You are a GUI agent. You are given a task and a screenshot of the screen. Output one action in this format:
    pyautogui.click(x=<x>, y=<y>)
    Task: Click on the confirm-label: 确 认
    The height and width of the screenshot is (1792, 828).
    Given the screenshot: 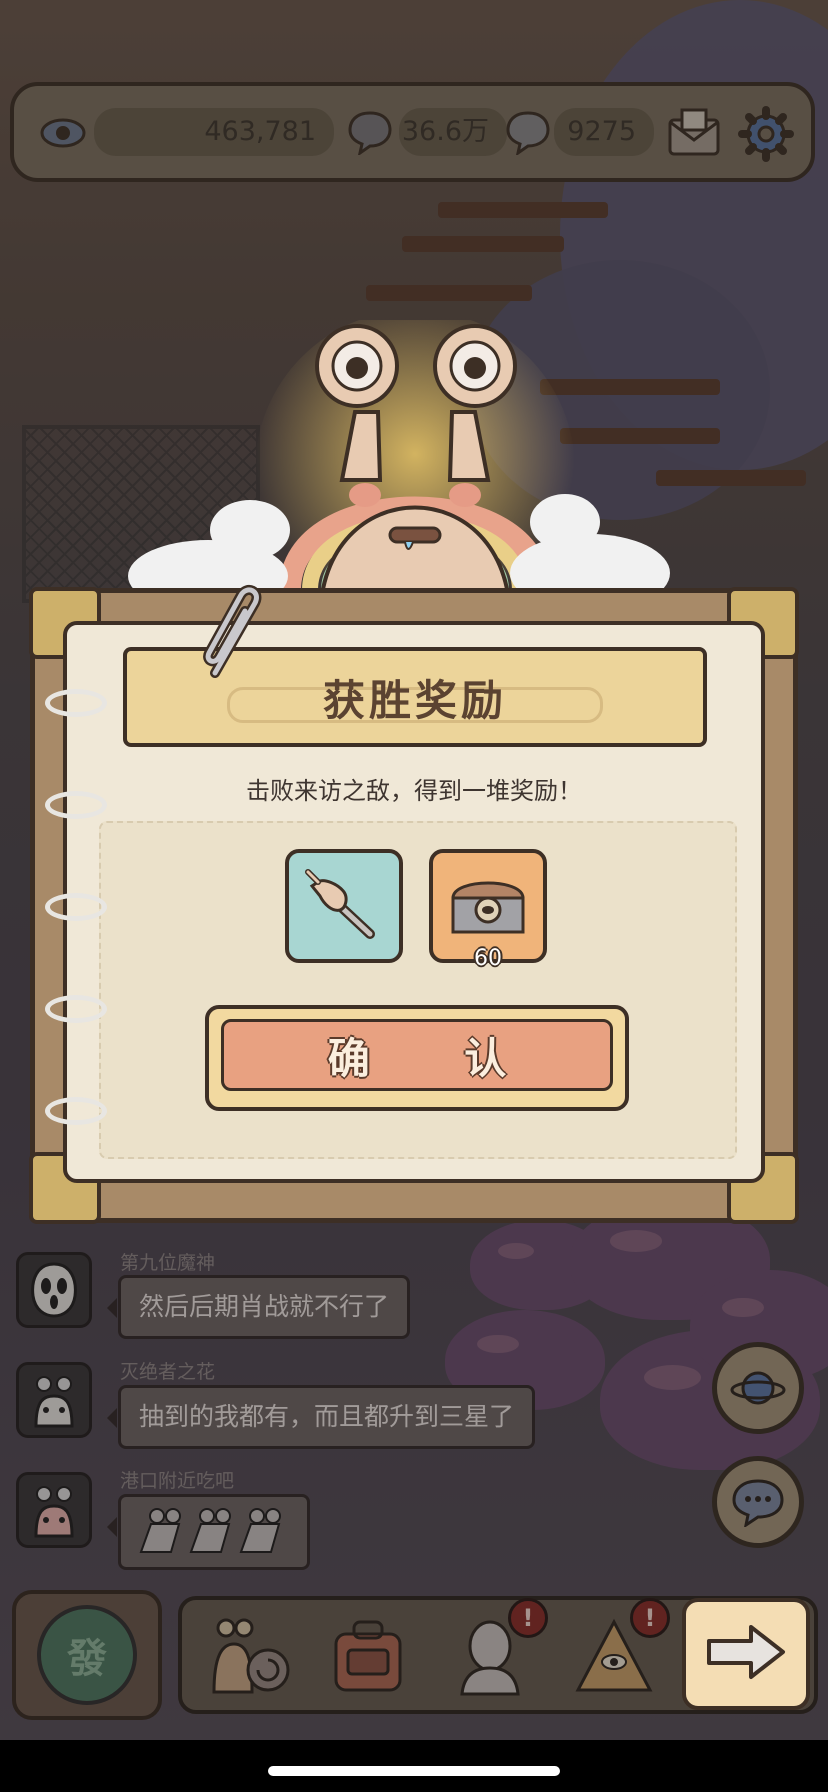 What is the action you would take?
    pyautogui.click(x=417, y=1055)
    